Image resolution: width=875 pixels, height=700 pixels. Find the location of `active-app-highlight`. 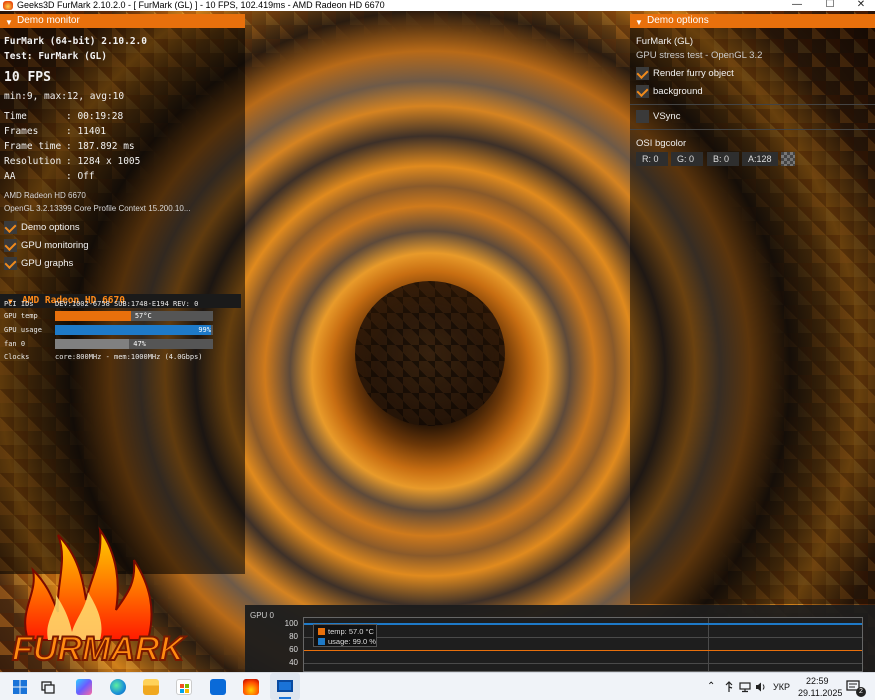

active-app-highlight is located at coordinates (285, 686).